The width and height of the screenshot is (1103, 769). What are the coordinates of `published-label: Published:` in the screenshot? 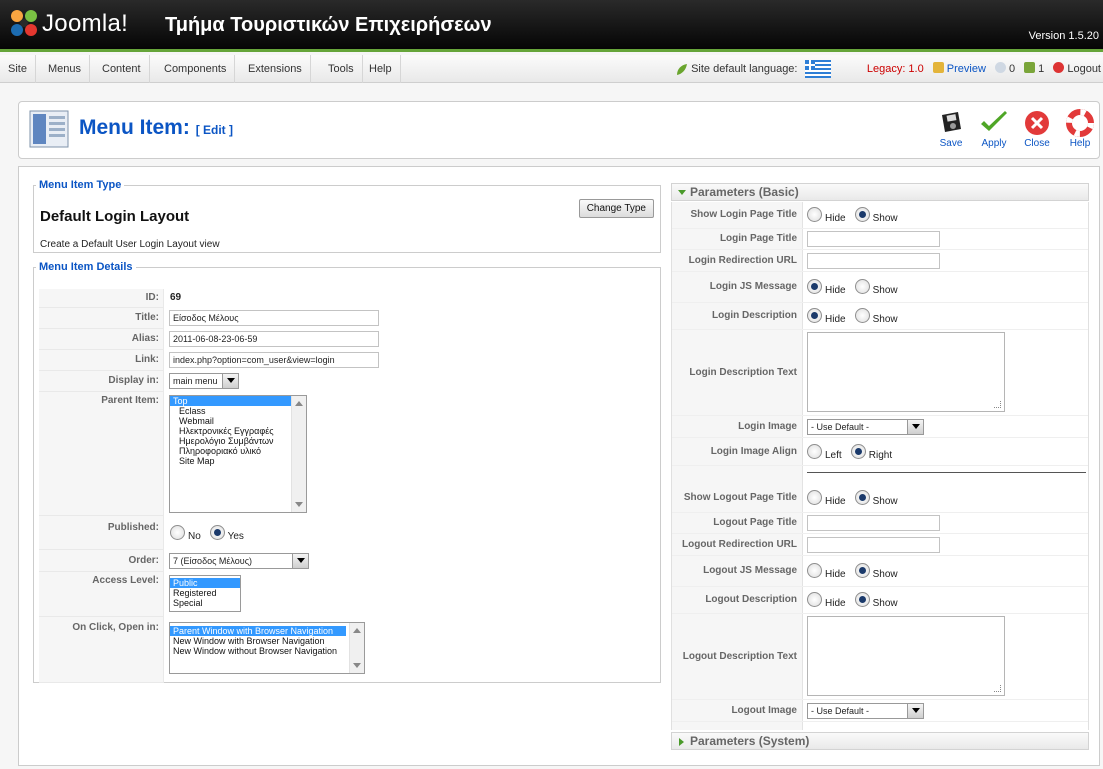 It's located at (101, 533).